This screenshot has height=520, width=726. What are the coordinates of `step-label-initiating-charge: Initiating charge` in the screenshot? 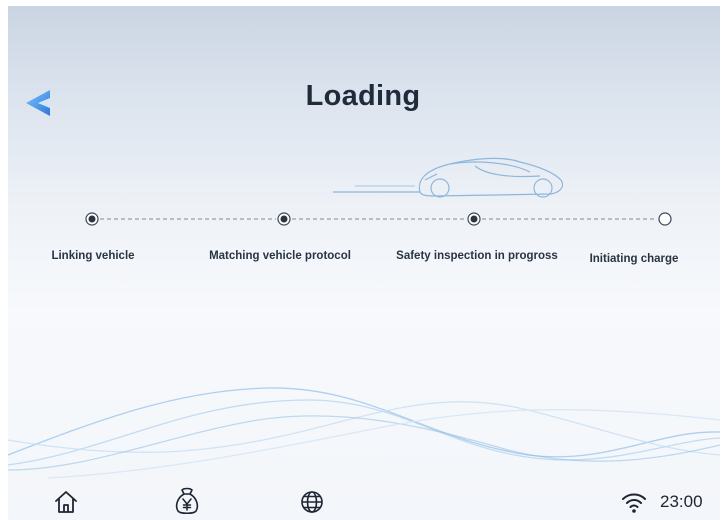 It's located at (634, 259).